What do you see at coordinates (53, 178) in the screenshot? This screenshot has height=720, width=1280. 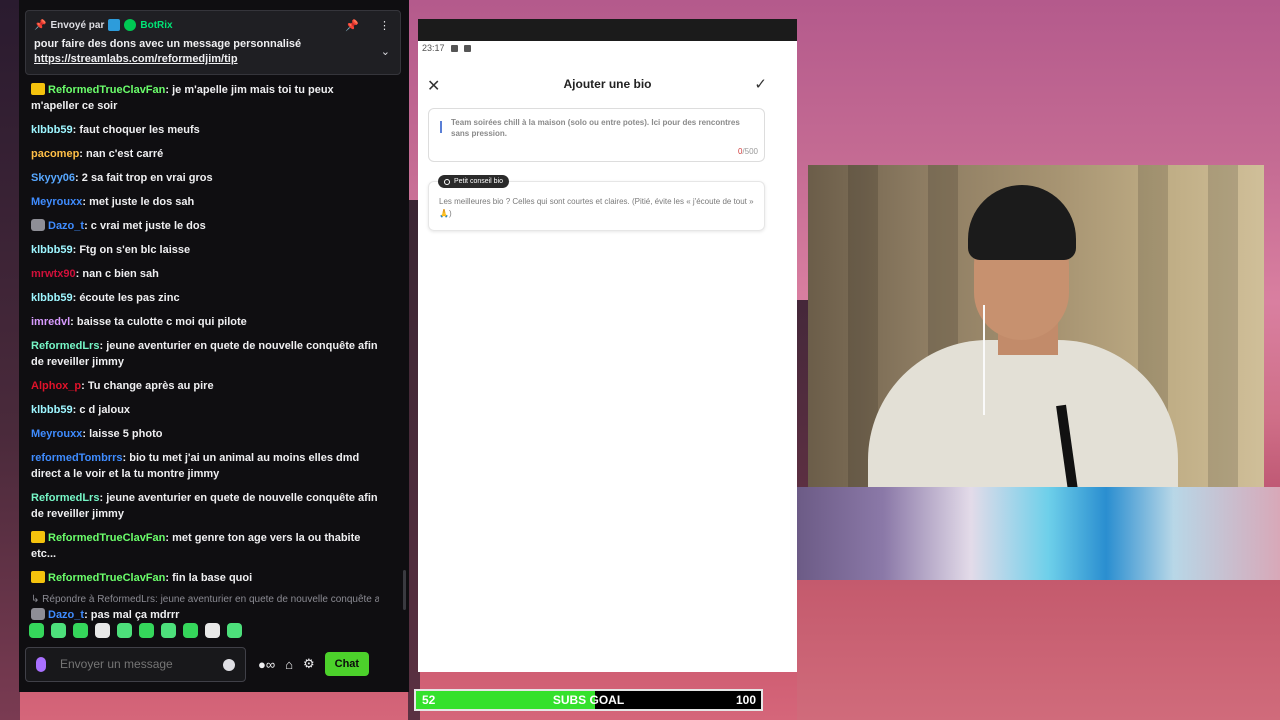 I see `chat-username: Skyyy06` at bounding box center [53, 178].